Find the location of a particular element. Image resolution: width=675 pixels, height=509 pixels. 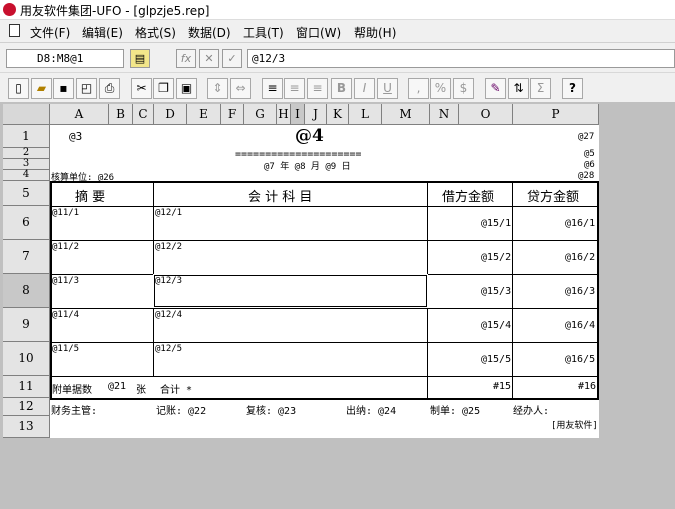

row-header-13: 13 is located at coordinates (26, 427).